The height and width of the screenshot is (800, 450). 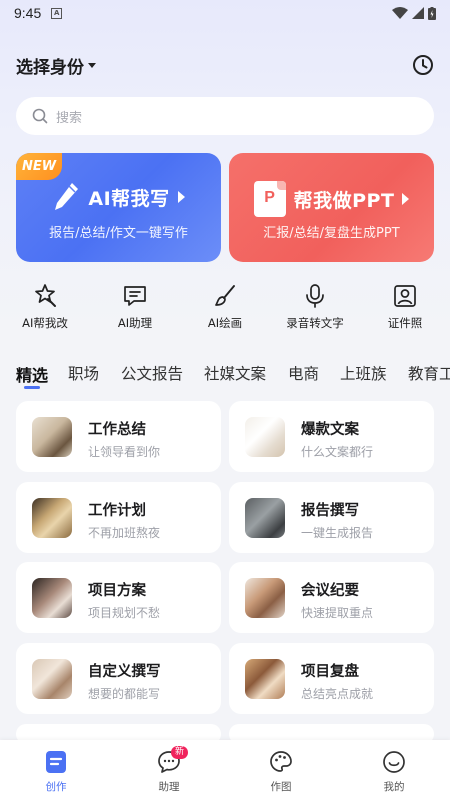 I want to click on battery-icon, so click(x=432, y=13).